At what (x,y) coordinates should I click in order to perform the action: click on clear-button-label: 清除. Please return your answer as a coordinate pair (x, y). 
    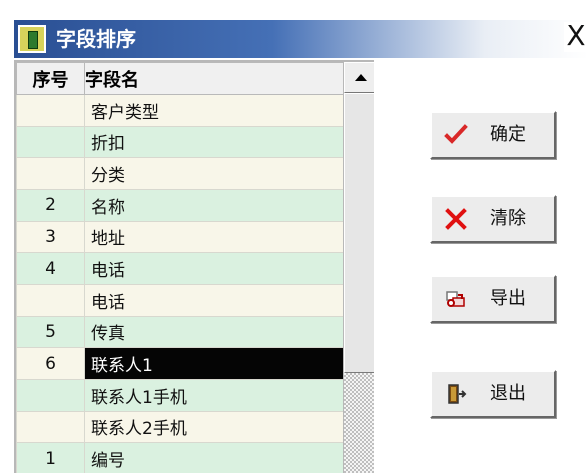
    Looking at the image, I should click on (508, 218).